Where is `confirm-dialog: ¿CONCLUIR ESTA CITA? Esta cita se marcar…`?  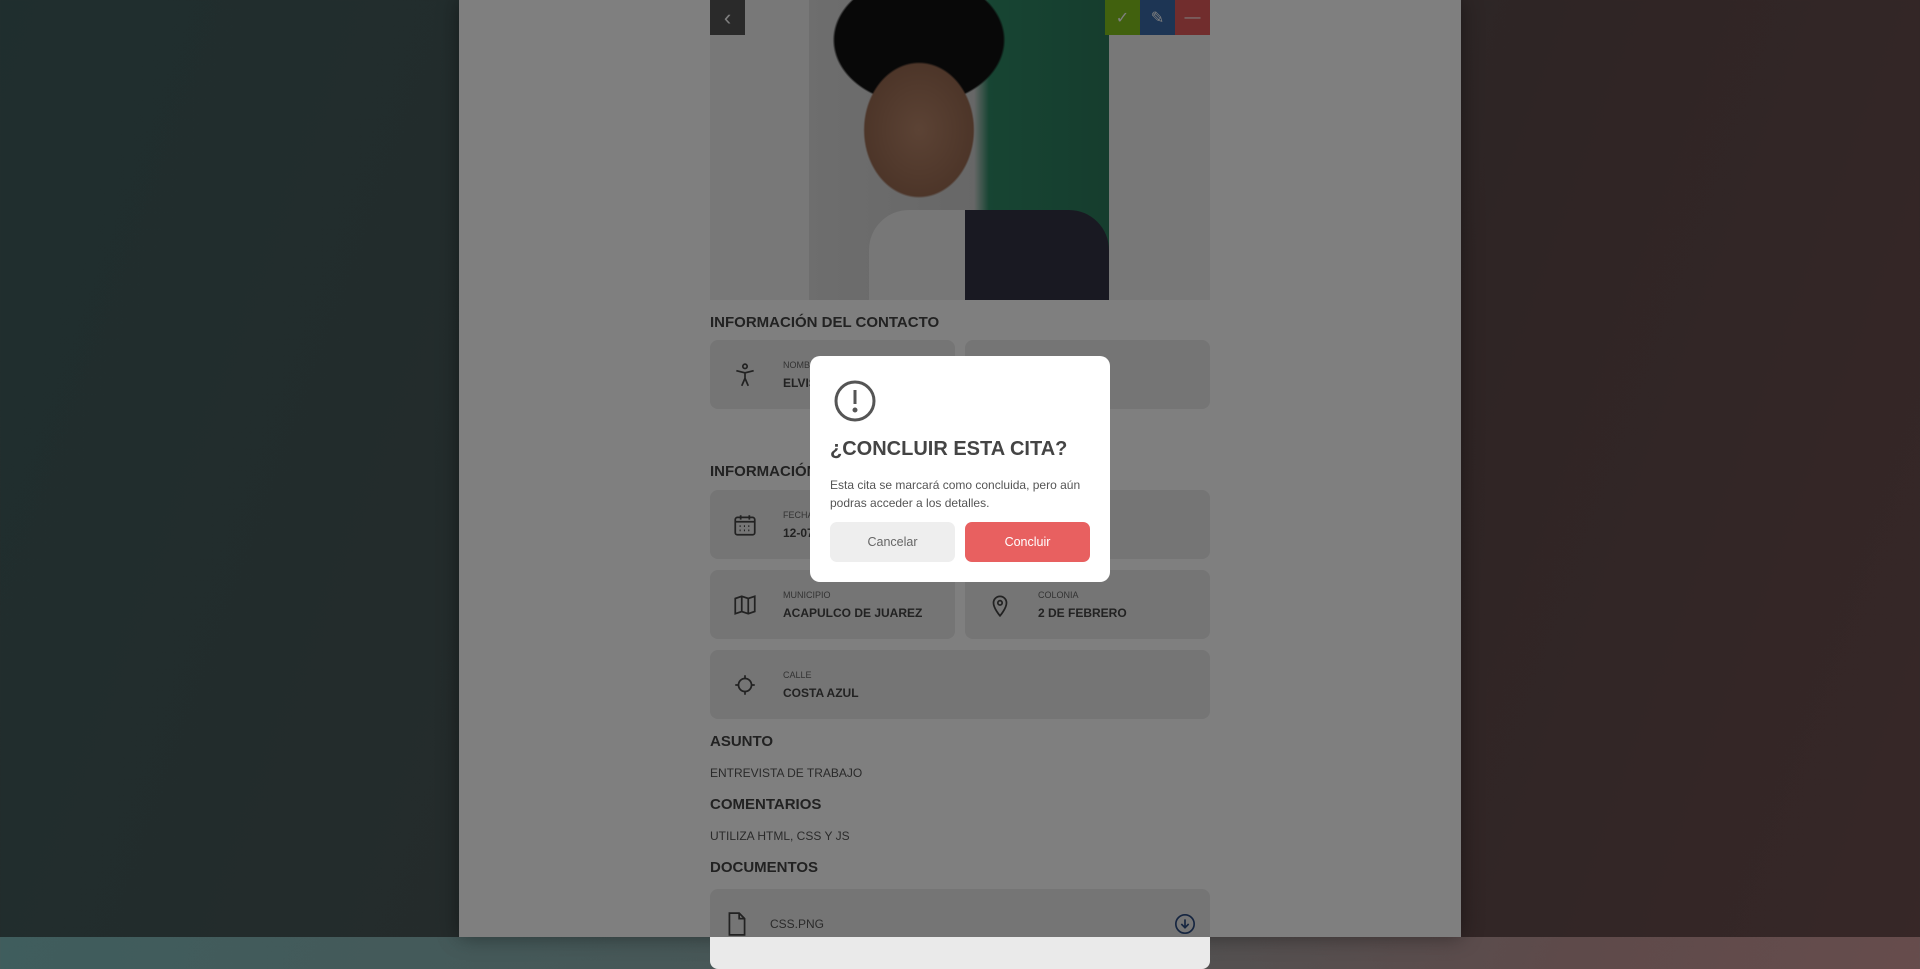
confirm-dialog: ¿CONCLUIR ESTA CITA? Esta cita se marcar… is located at coordinates (960, 469).